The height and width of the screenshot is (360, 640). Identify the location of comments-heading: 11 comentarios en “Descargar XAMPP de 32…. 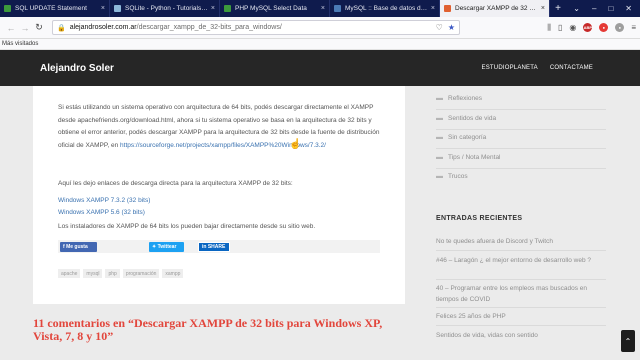
(208, 329).